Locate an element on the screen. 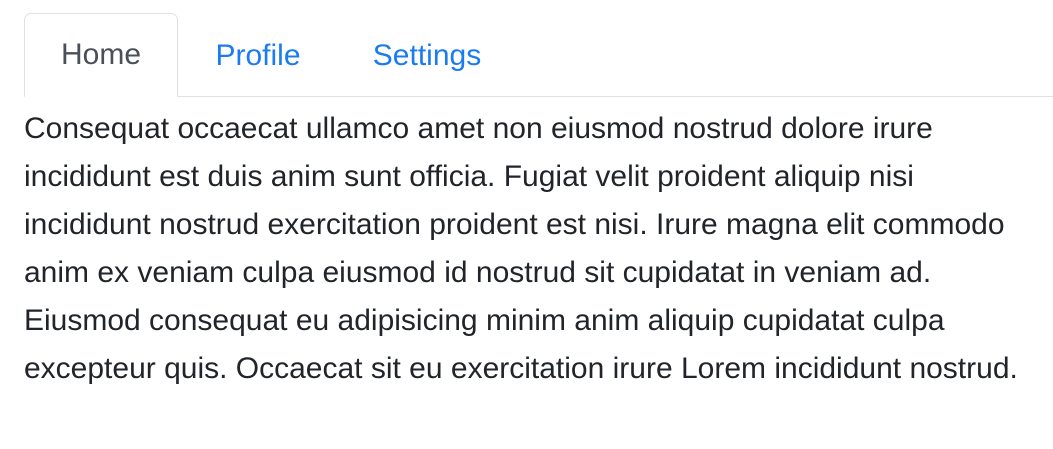 The width and height of the screenshot is (1053, 449). tab-home-label: Home is located at coordinates (101, 54).